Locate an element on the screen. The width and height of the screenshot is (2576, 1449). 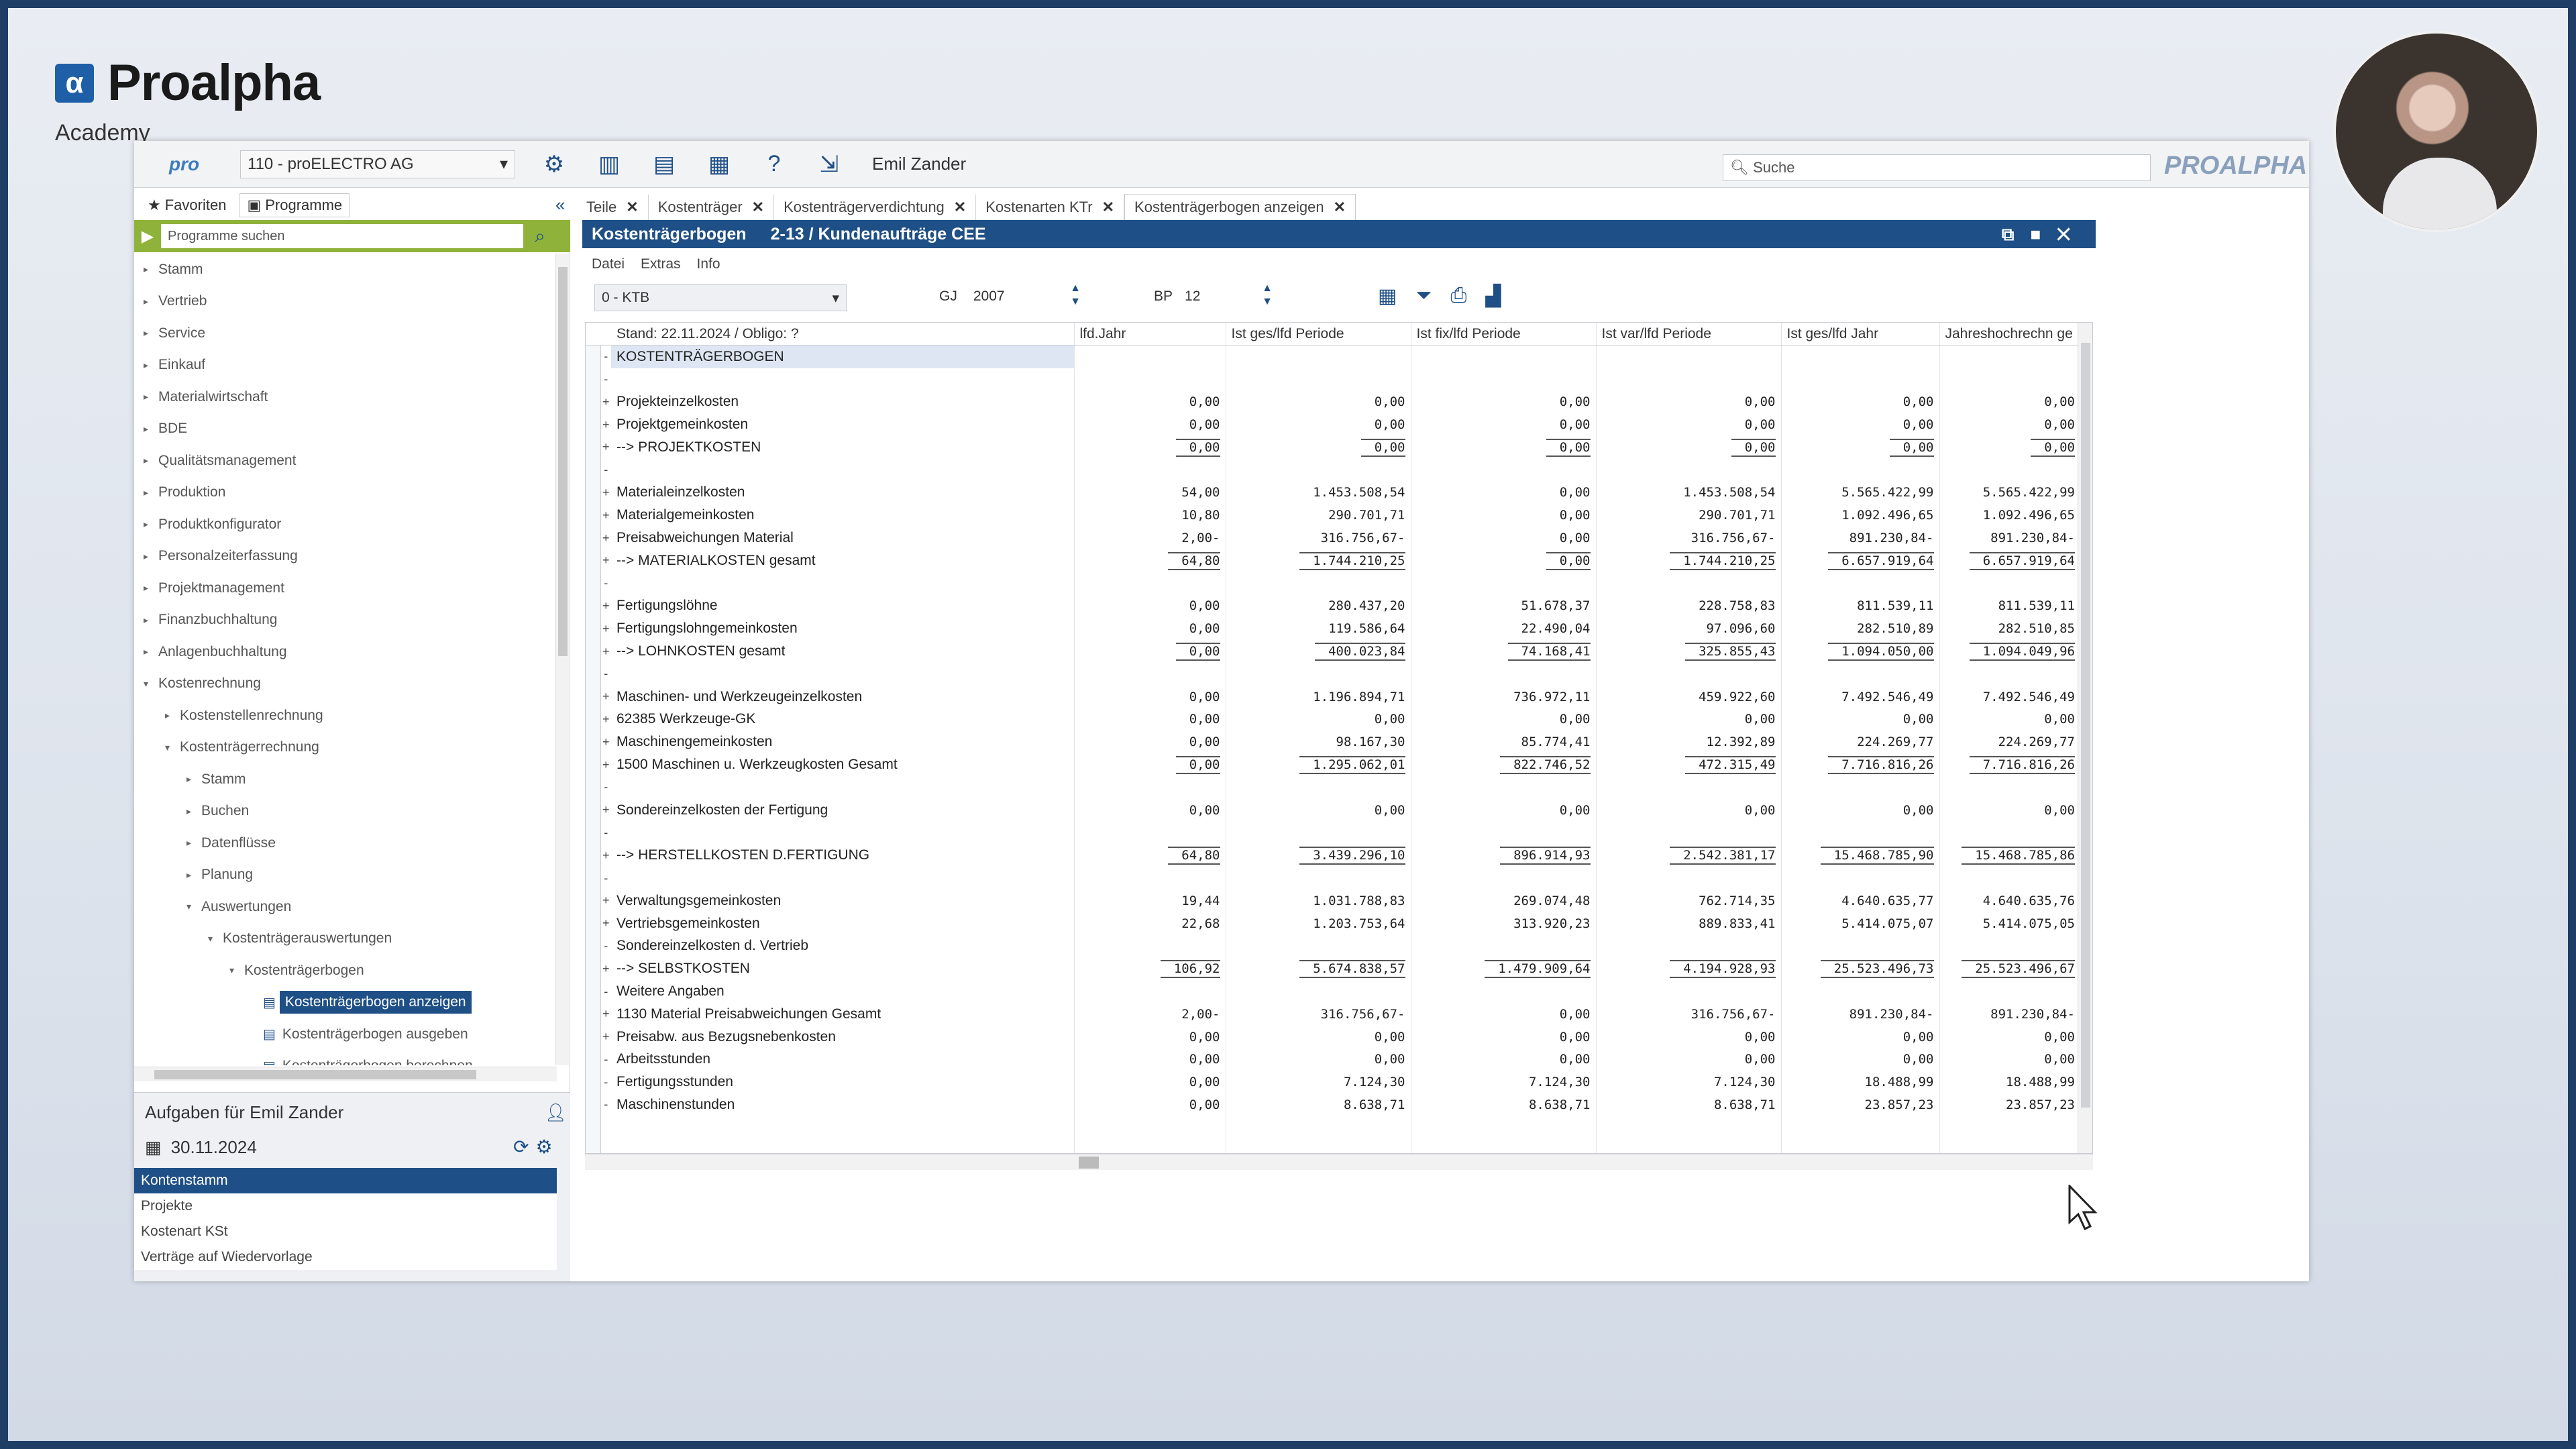
table-row: - KOSTENTRÄGERBOGEN is located at coordinates (1333, 356).